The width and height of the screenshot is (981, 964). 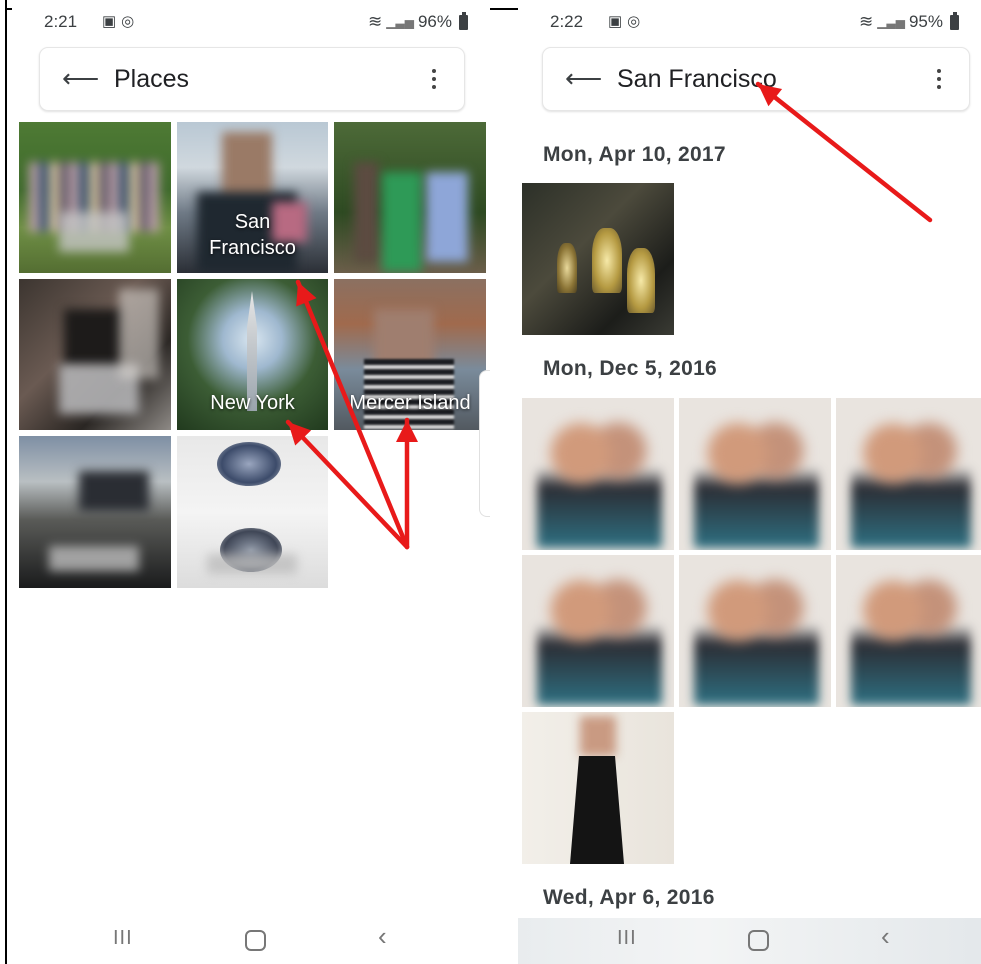 I want to click on place-label: New York, so click(x=252, y=403).